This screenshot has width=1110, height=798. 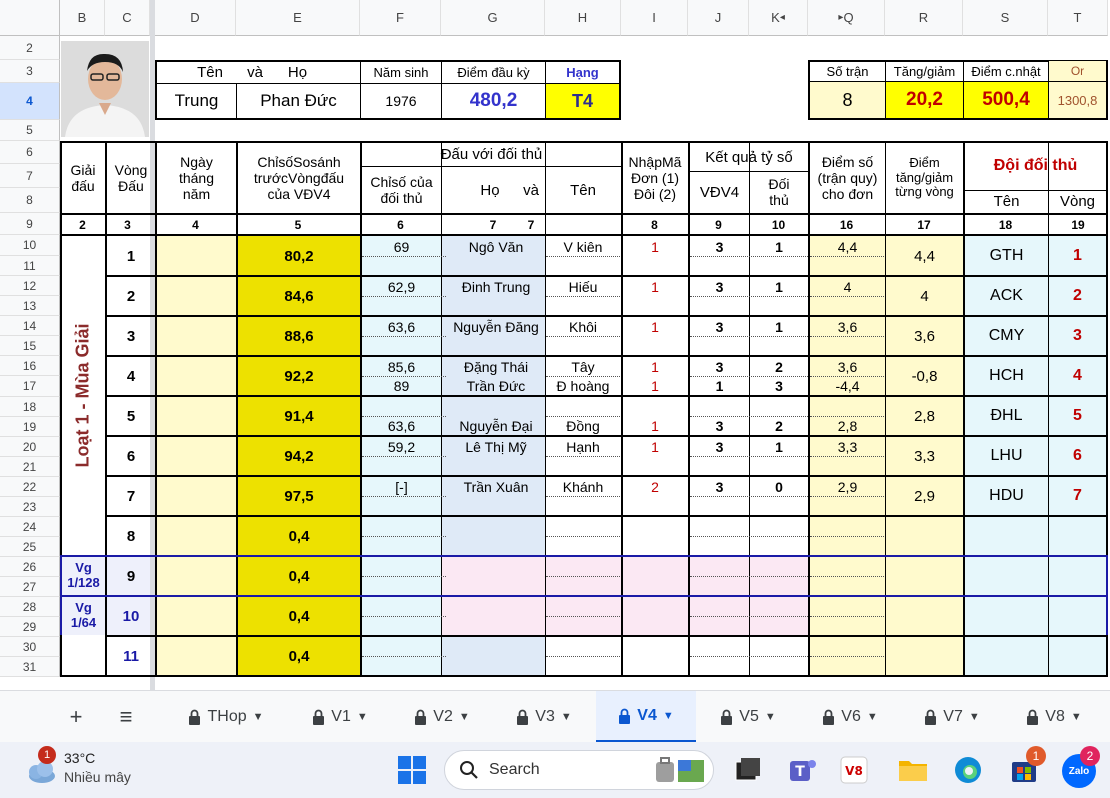 I want to click on row-header: 11, so click(x=30, y=266).